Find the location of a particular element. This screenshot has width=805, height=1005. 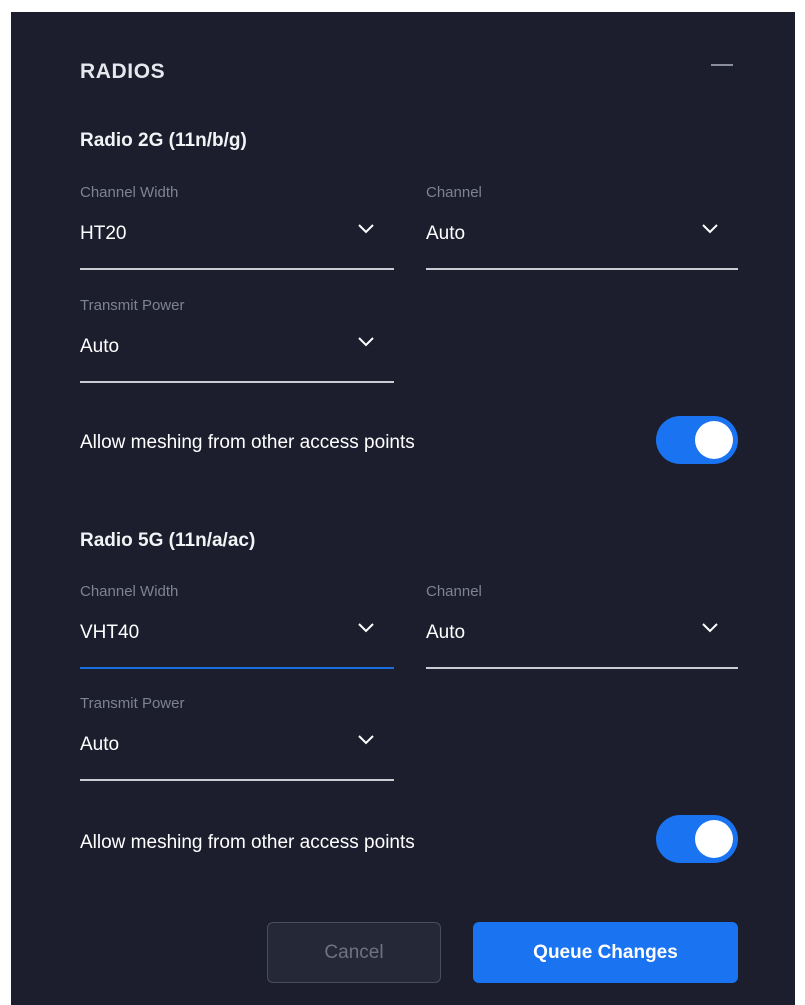

radio-5g-channel-select: Channel Auto is located at coordinates (582, 626).